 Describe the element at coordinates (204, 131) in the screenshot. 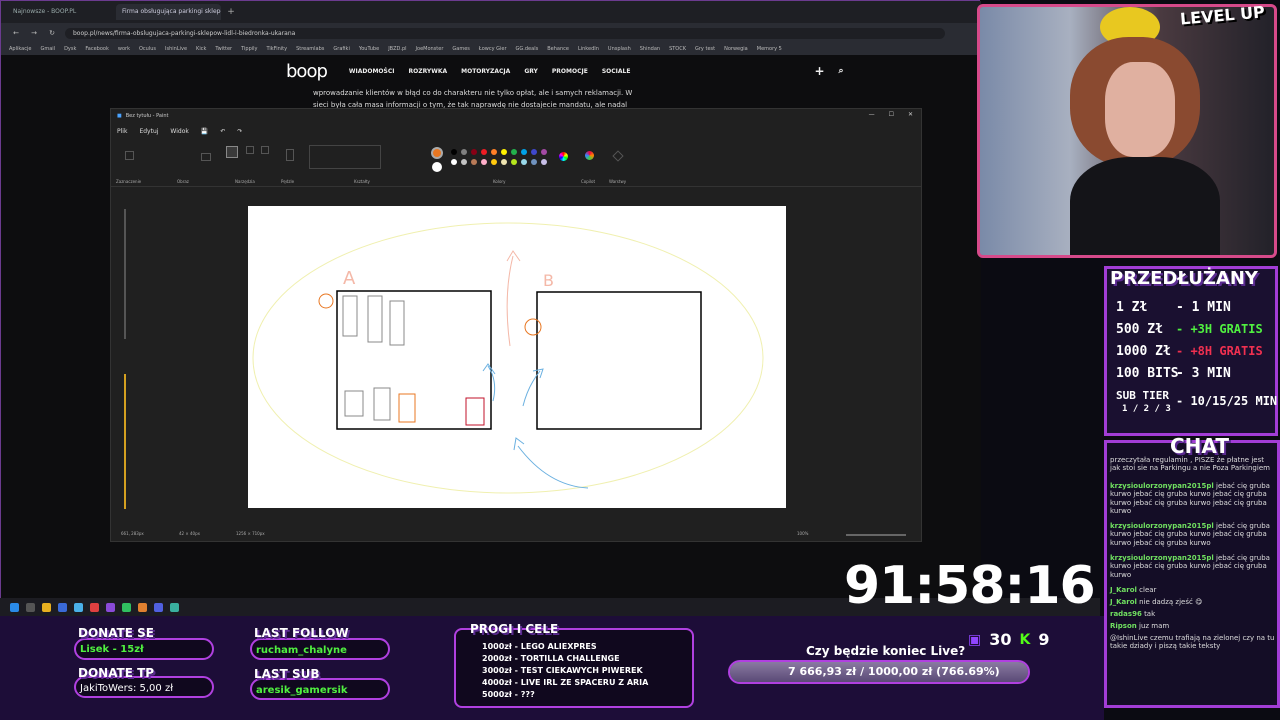

I see `save-icon: 💾` at that location.